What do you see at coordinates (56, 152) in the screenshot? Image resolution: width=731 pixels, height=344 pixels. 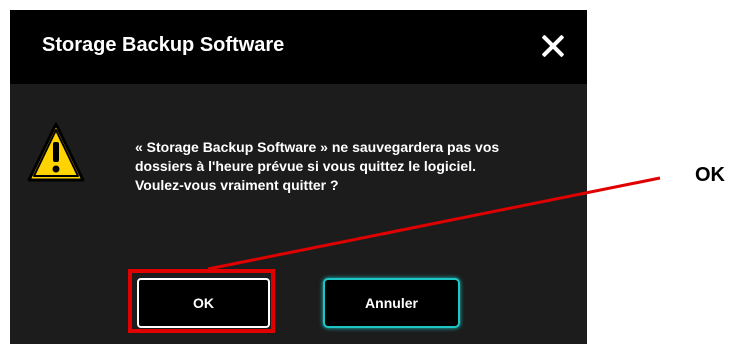 I see `warning-icon` at bounding box center [56, 152].